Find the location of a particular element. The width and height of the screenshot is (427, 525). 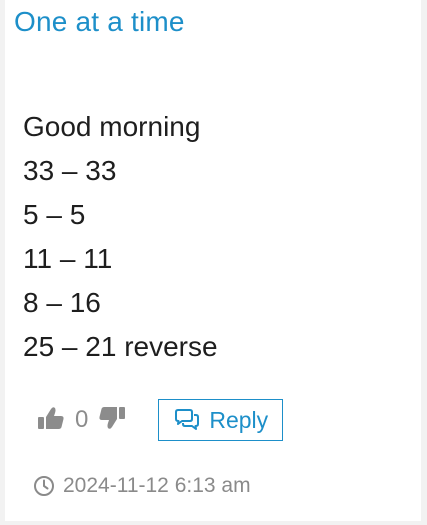

thumbs-down-icon is located at coordinates (112, 420).